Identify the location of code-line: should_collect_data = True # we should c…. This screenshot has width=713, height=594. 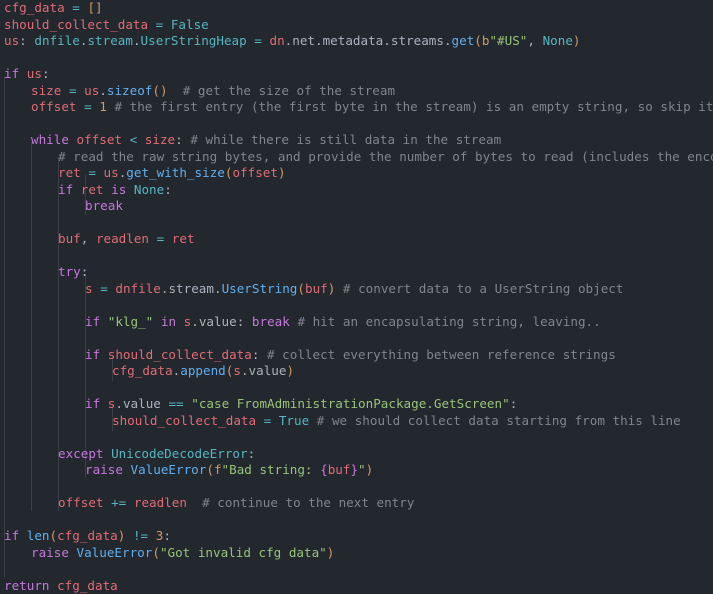
(356, 421).